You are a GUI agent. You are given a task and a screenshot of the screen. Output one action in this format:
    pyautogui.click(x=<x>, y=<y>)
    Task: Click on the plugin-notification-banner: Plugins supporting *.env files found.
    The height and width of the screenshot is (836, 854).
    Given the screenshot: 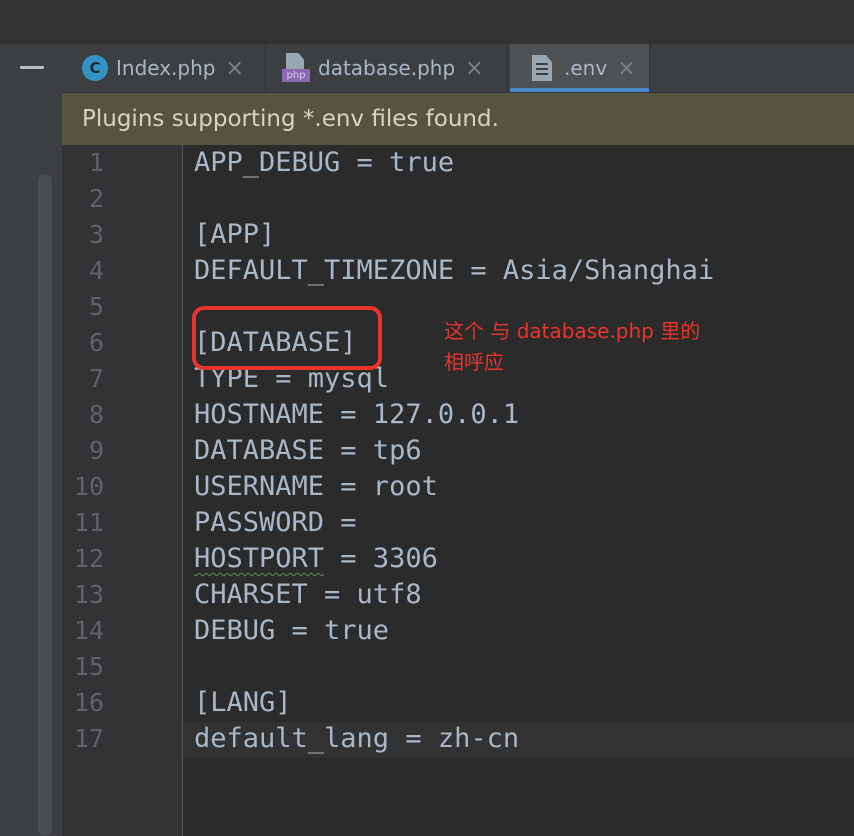 What is the action you would take?
    pyautogui.click(x=458, y=119)
    